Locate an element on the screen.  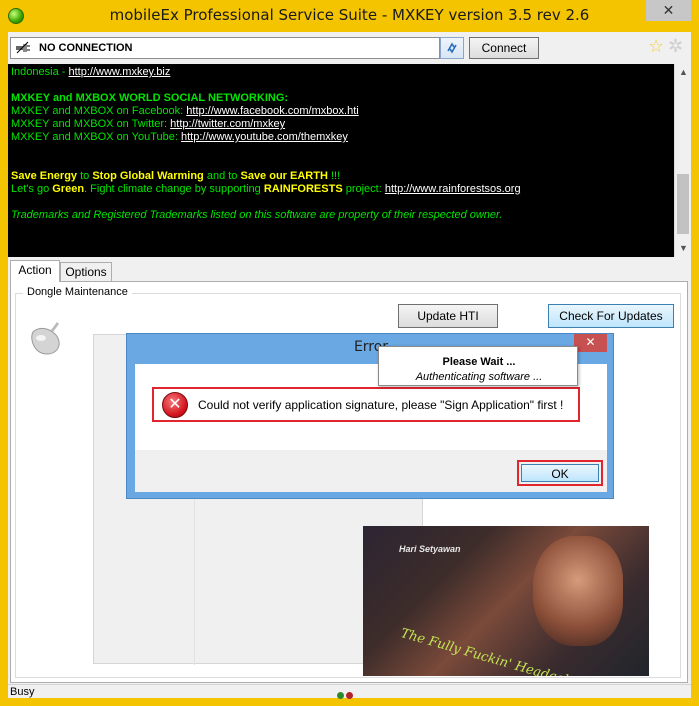
twitter-link: http://twitter.com/mxkey is located at coordinates (227, 124).